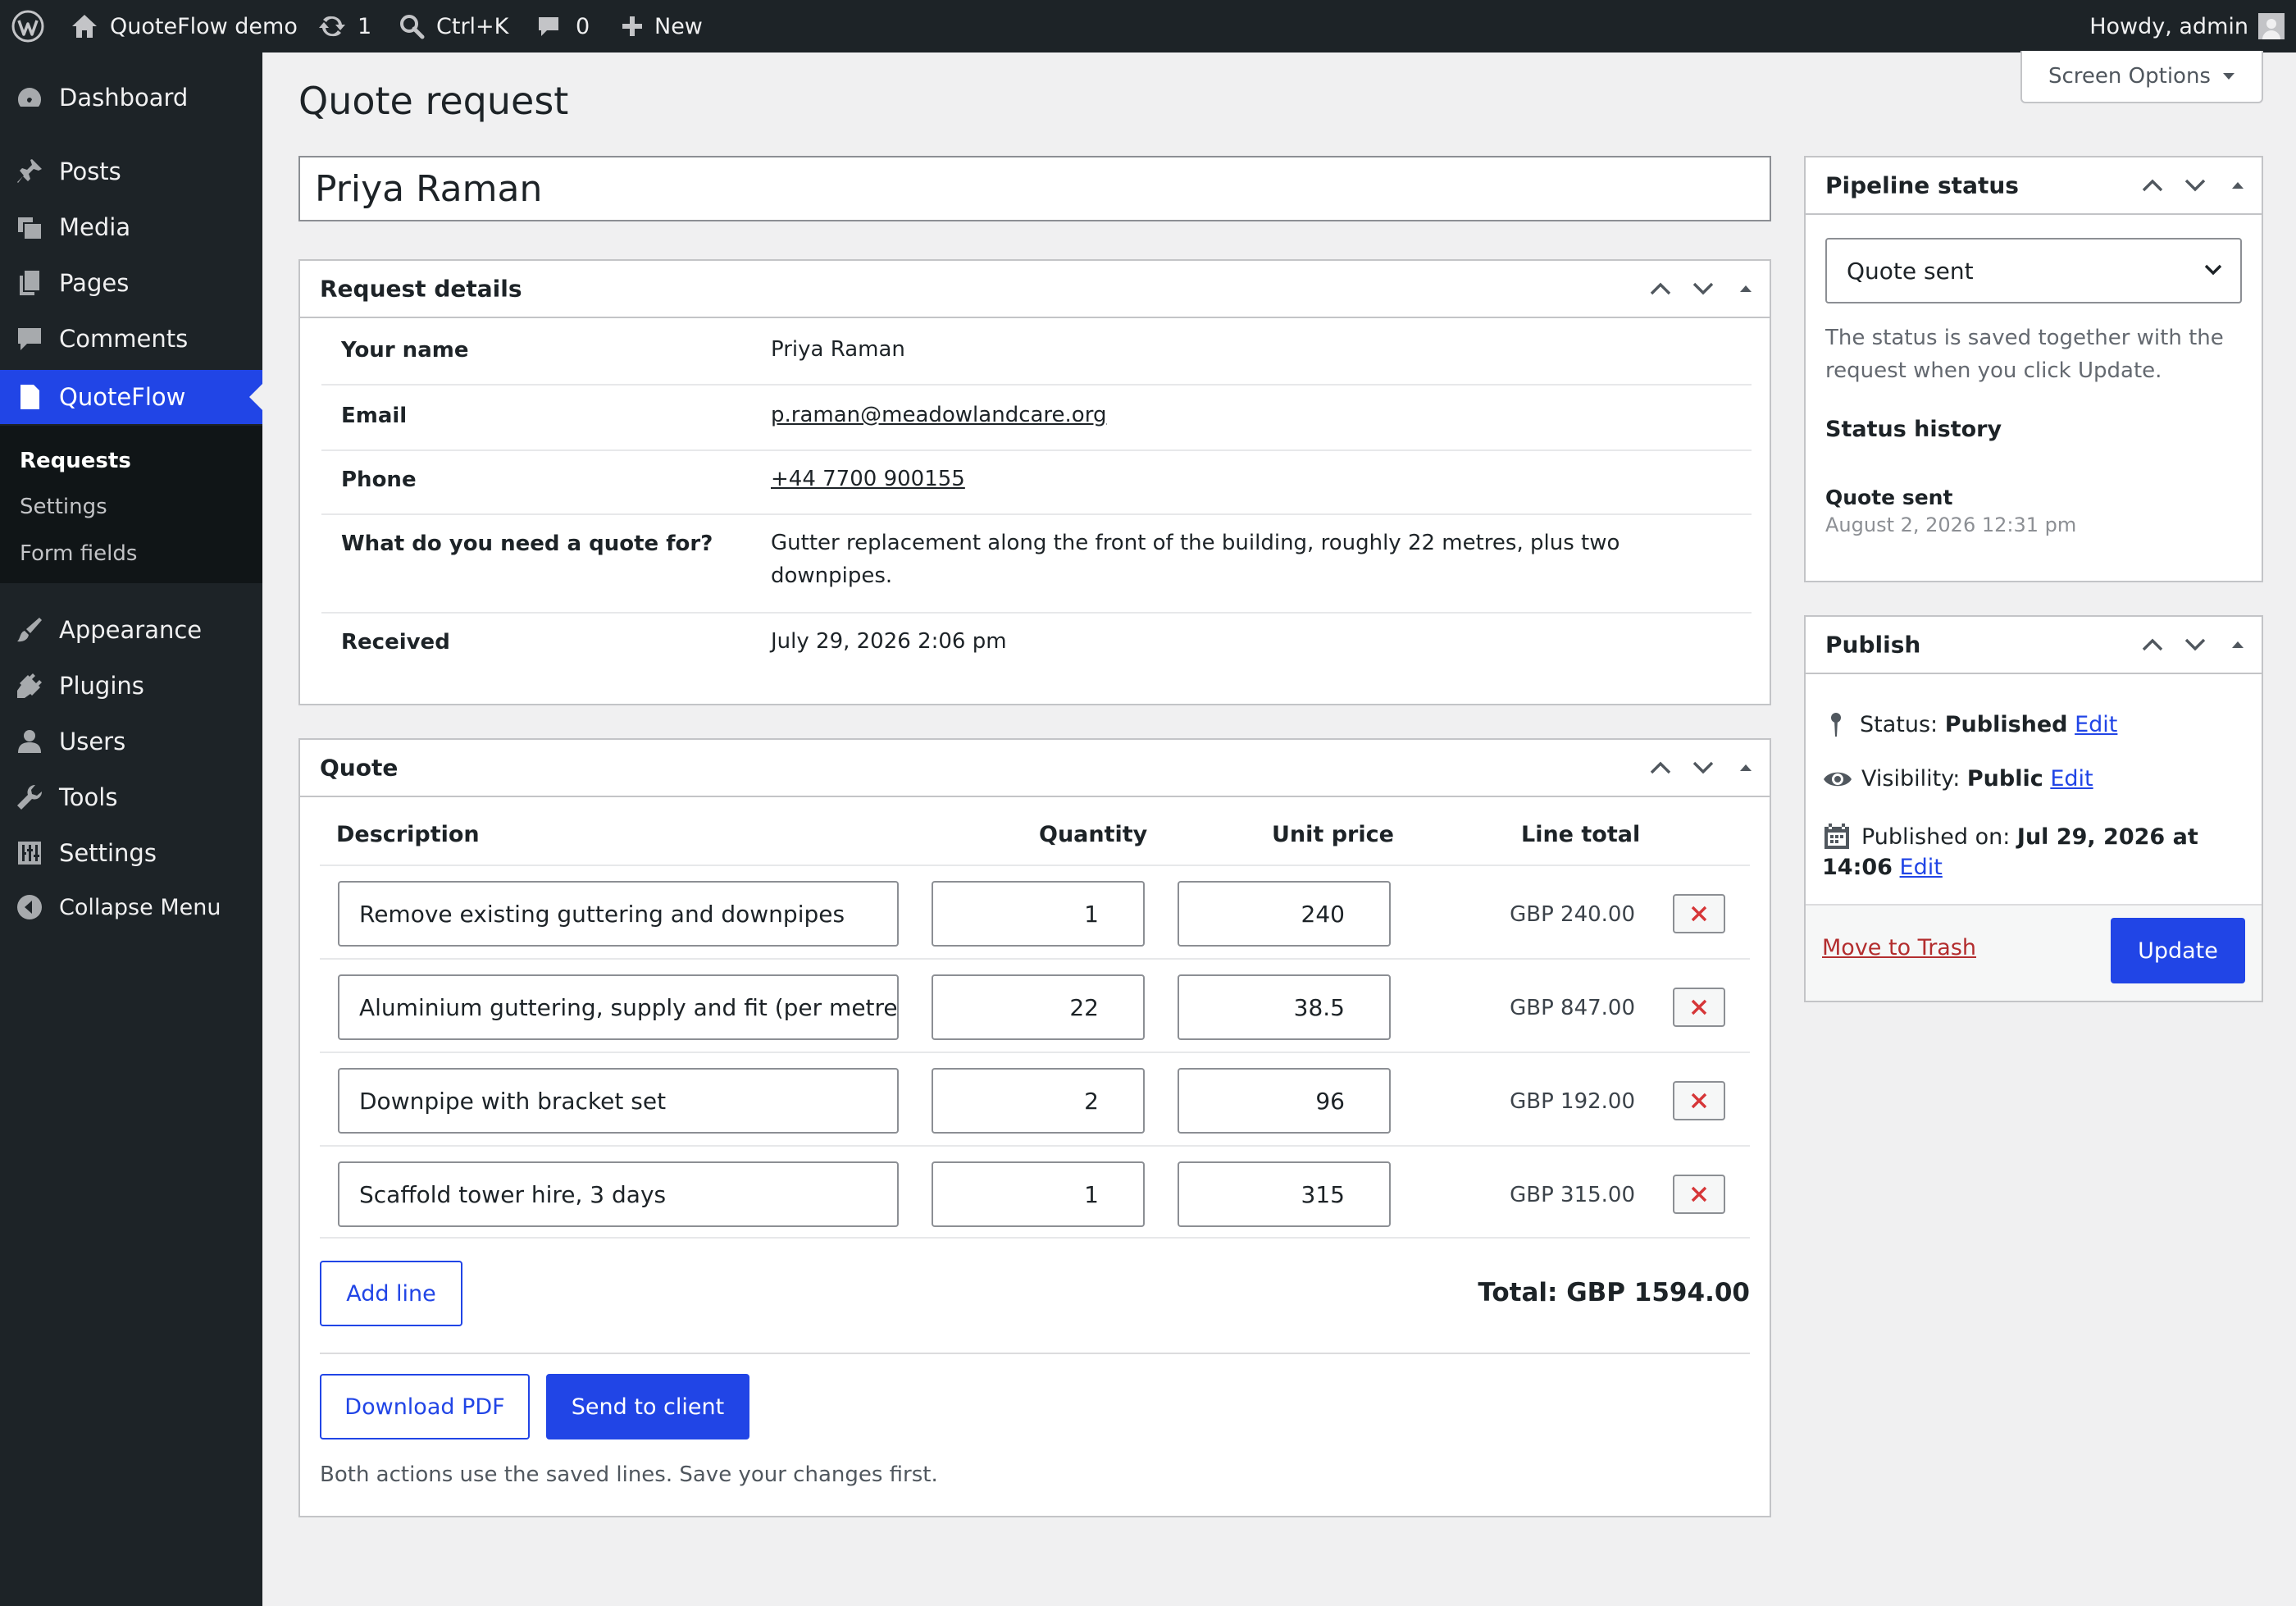 The width and height of the screenshot is (2296, 1606). Describe the element at coordinates (131, 686) in the screenshot. I see `sidebar-item-plugins: Plugins` at that location.